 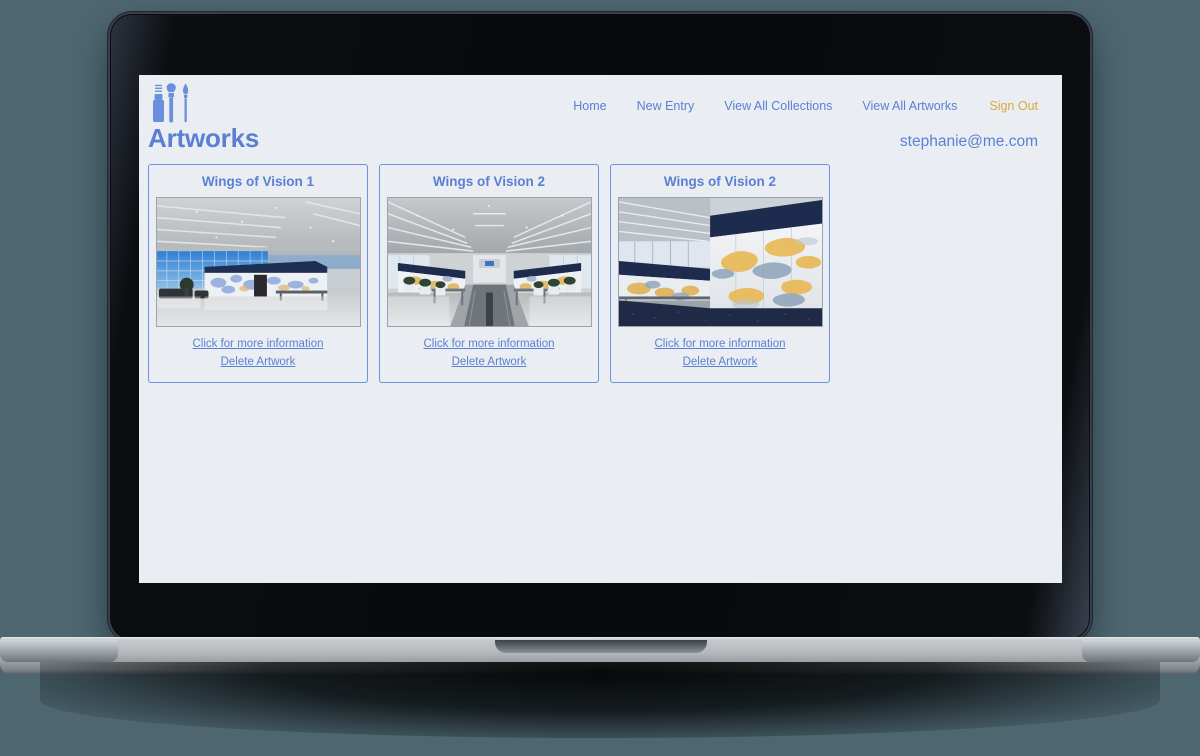 What do you see at coordinates (59, 651) in the screenshot?
I see `laptop-foot-left` at bounding box center [59, 651].